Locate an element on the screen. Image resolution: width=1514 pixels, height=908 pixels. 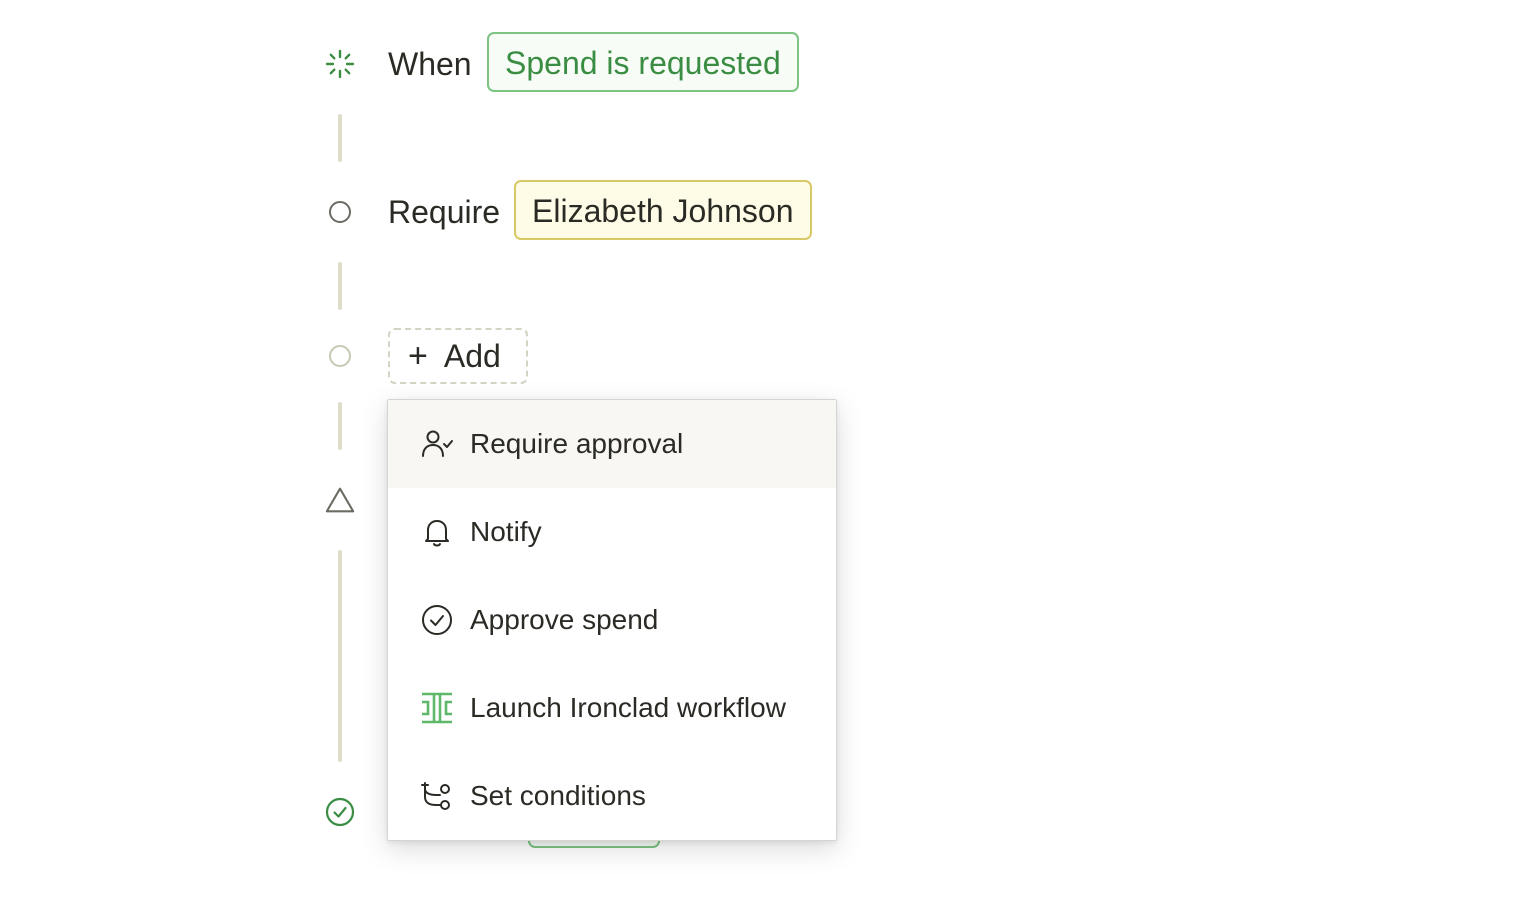
branch-icon is located at coordinates (437, 796).